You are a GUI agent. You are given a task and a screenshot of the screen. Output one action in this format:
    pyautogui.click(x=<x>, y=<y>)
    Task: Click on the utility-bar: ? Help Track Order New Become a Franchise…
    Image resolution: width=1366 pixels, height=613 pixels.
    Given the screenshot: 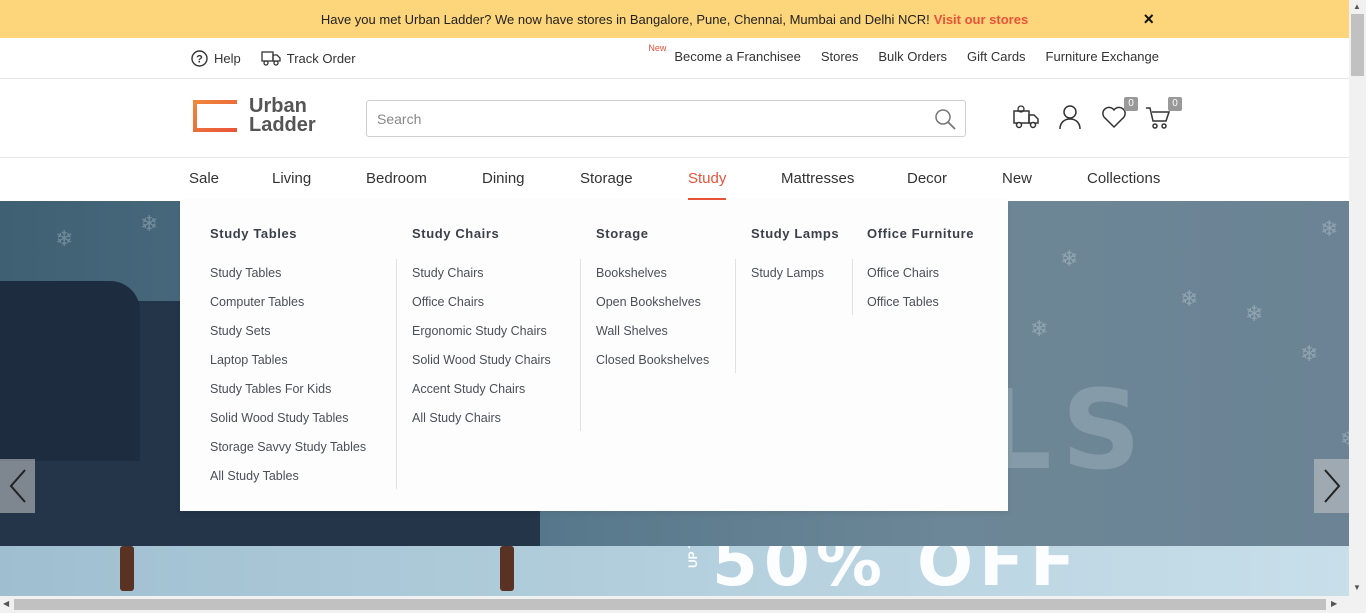 What is the action you would take?
    pyautogui.click(x=674, y=58)
    